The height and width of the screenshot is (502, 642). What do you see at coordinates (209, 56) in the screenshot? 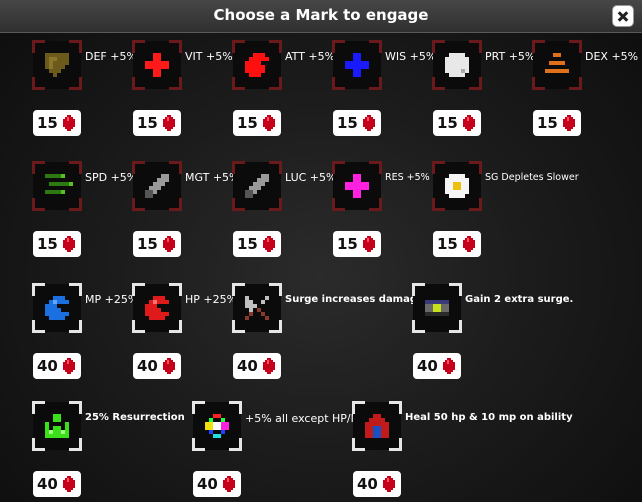
I see `mark-vit-label: VIT +5%` at bounding box center [209, 56].